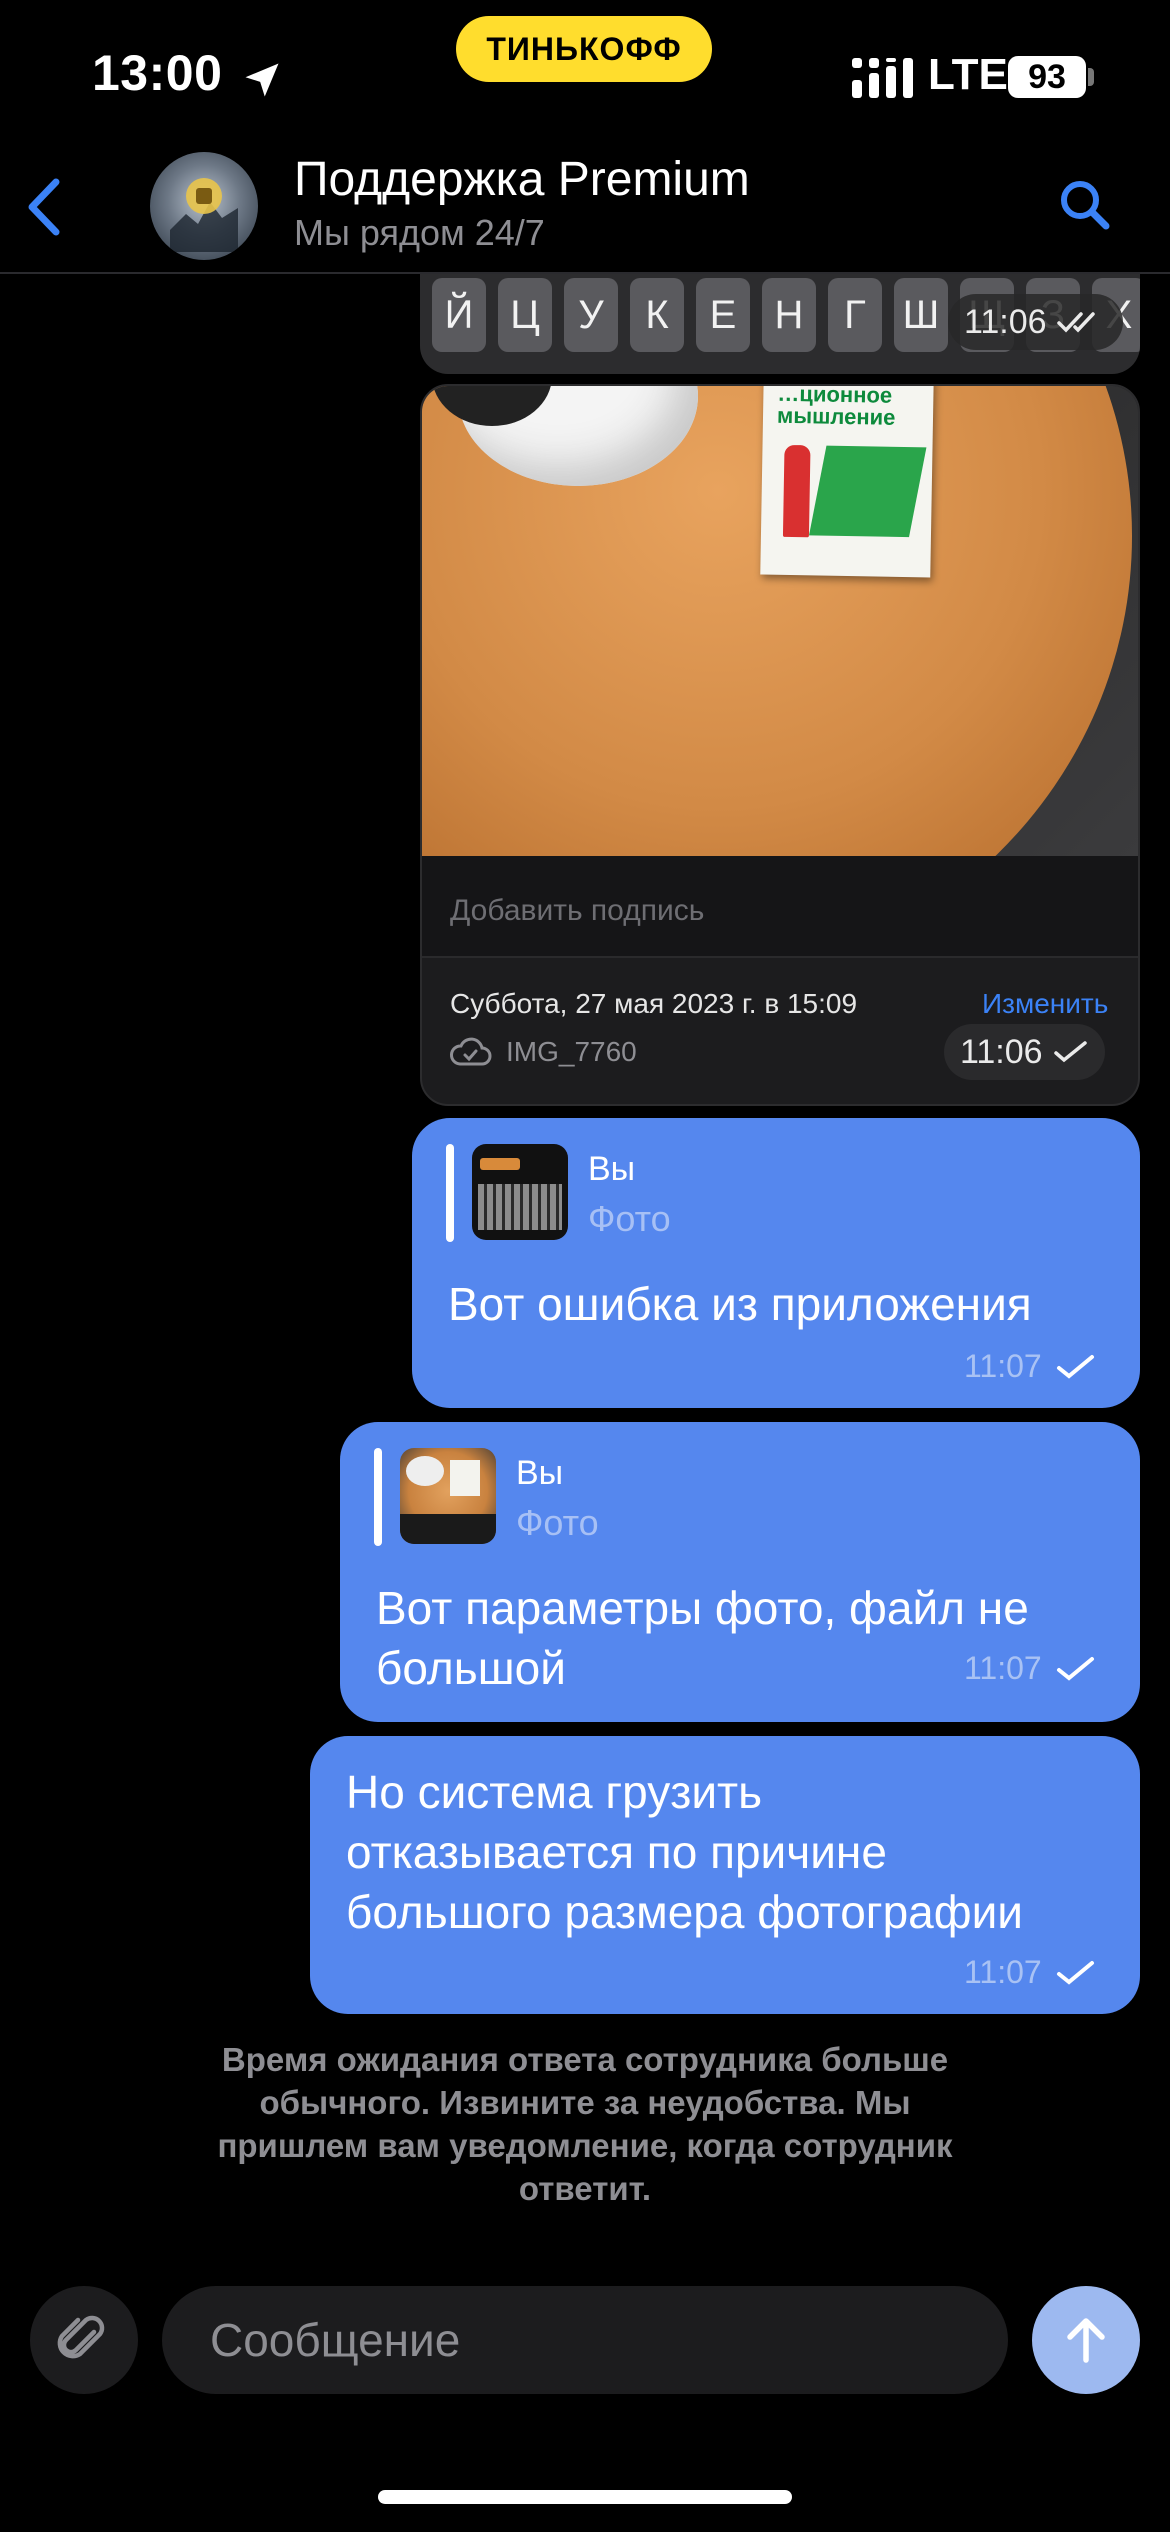 The height and width of the screenshot is (2532, 1170). What do you see at coordinates (585, 2188) in the screenshot?
I see `notice-line: ответит.` at bounding box center [585, 2188].